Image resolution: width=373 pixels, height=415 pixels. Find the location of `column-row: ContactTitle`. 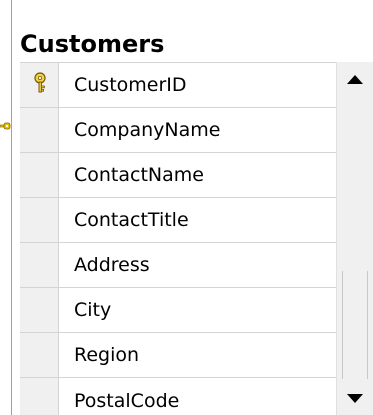

column-row: ContactTitle is located at coordinates (178, 220).